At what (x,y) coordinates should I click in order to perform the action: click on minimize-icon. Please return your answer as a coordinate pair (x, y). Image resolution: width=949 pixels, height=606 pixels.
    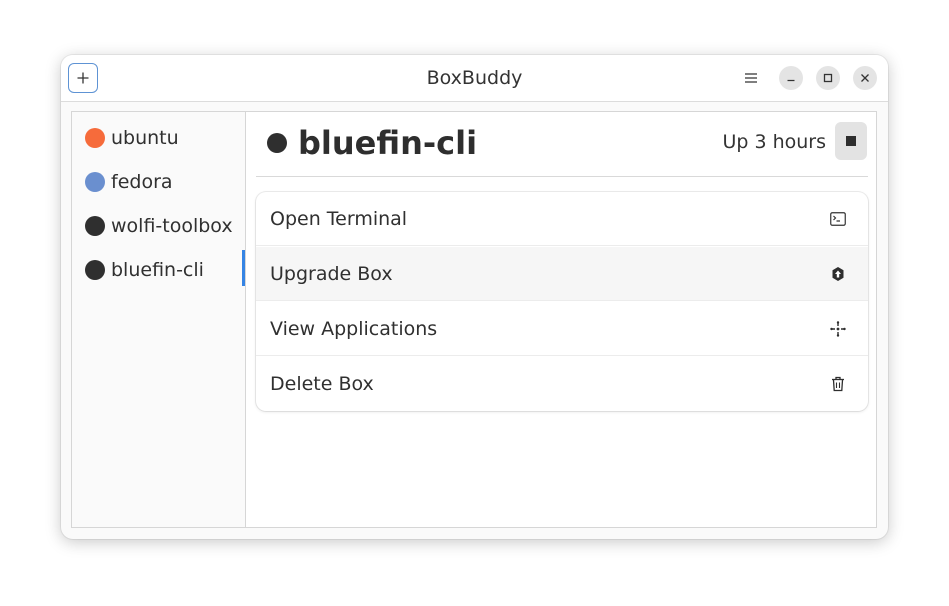
    Looking at the image, I should click on (791, 80).